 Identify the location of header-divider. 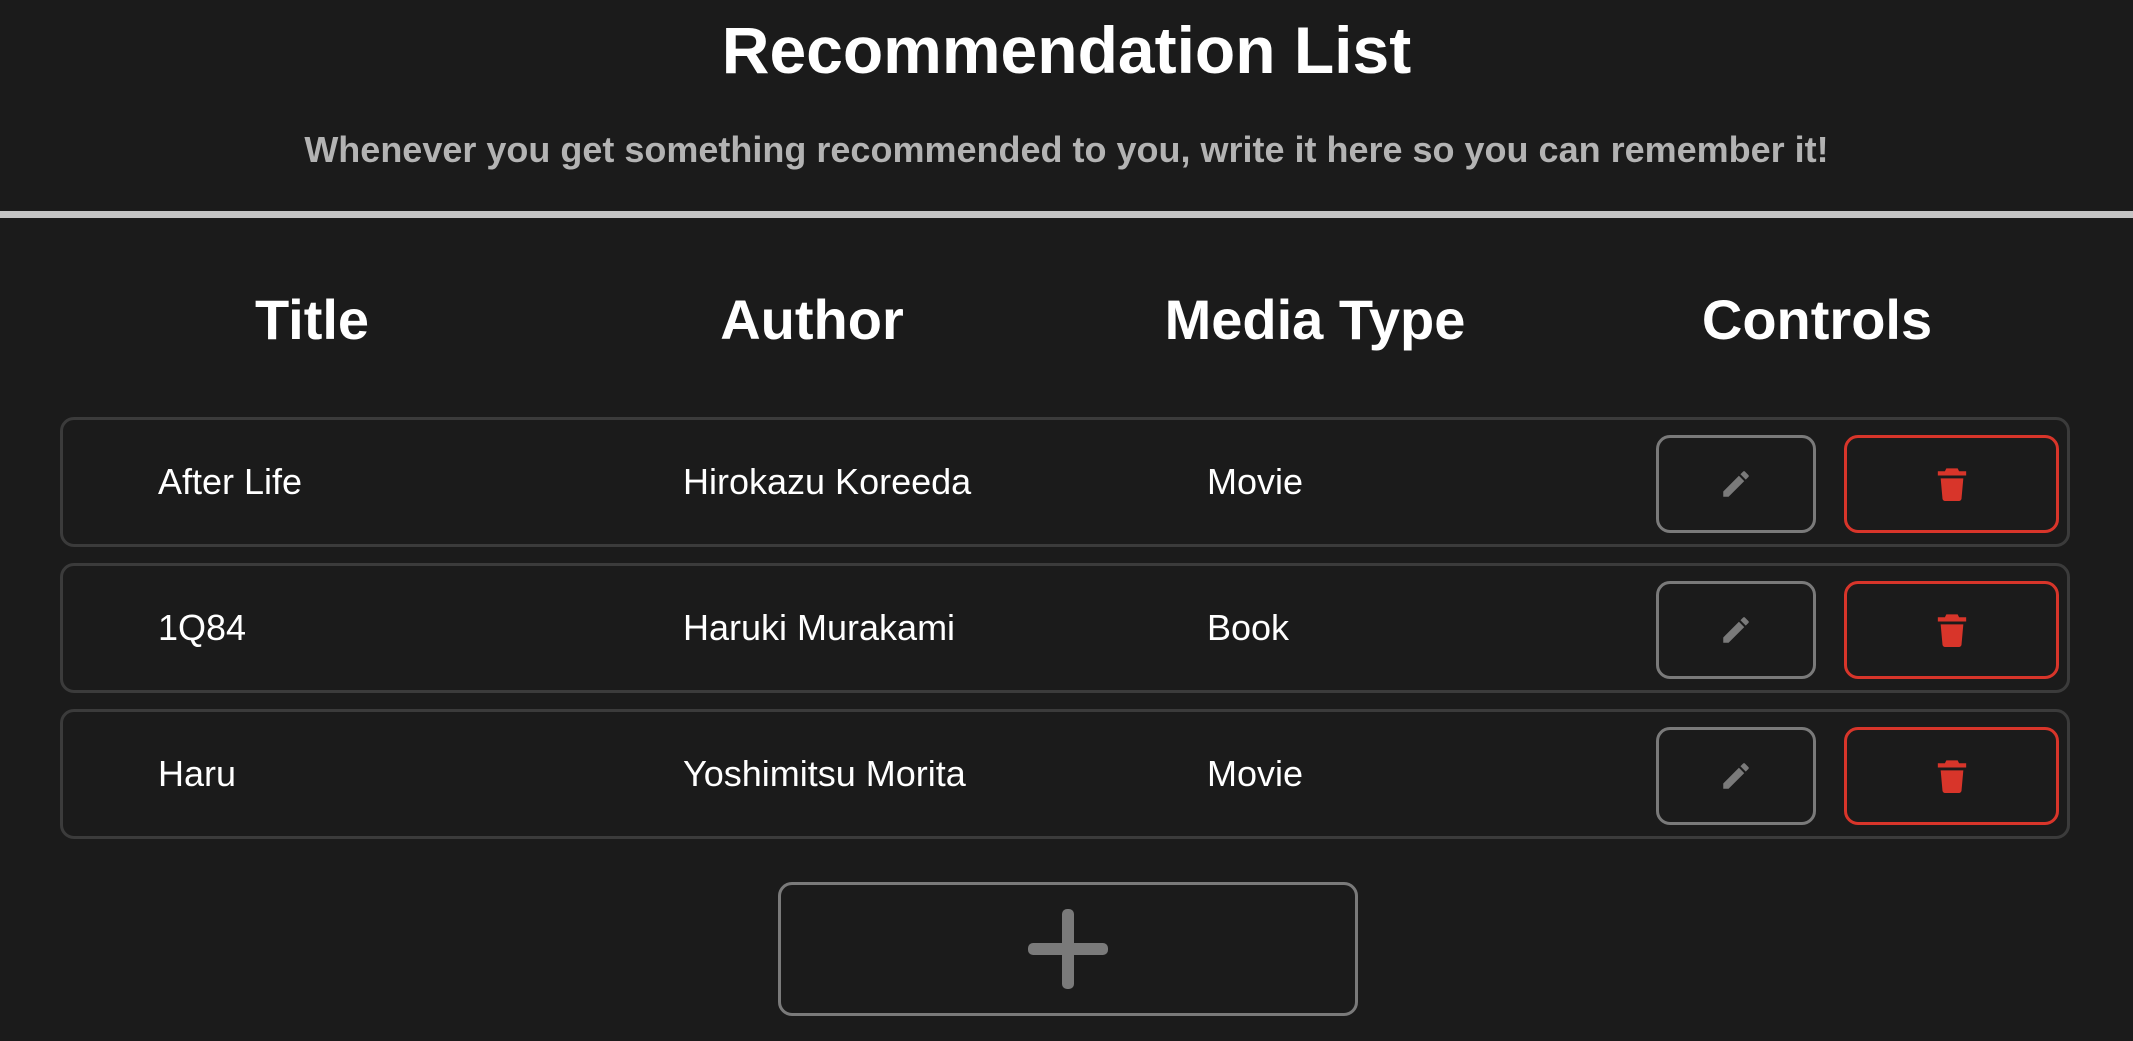
(1066, 214).